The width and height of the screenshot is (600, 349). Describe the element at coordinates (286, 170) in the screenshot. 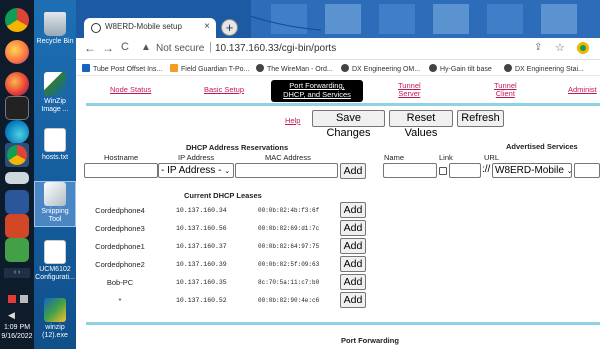

I see `mac-address-input` at that location.